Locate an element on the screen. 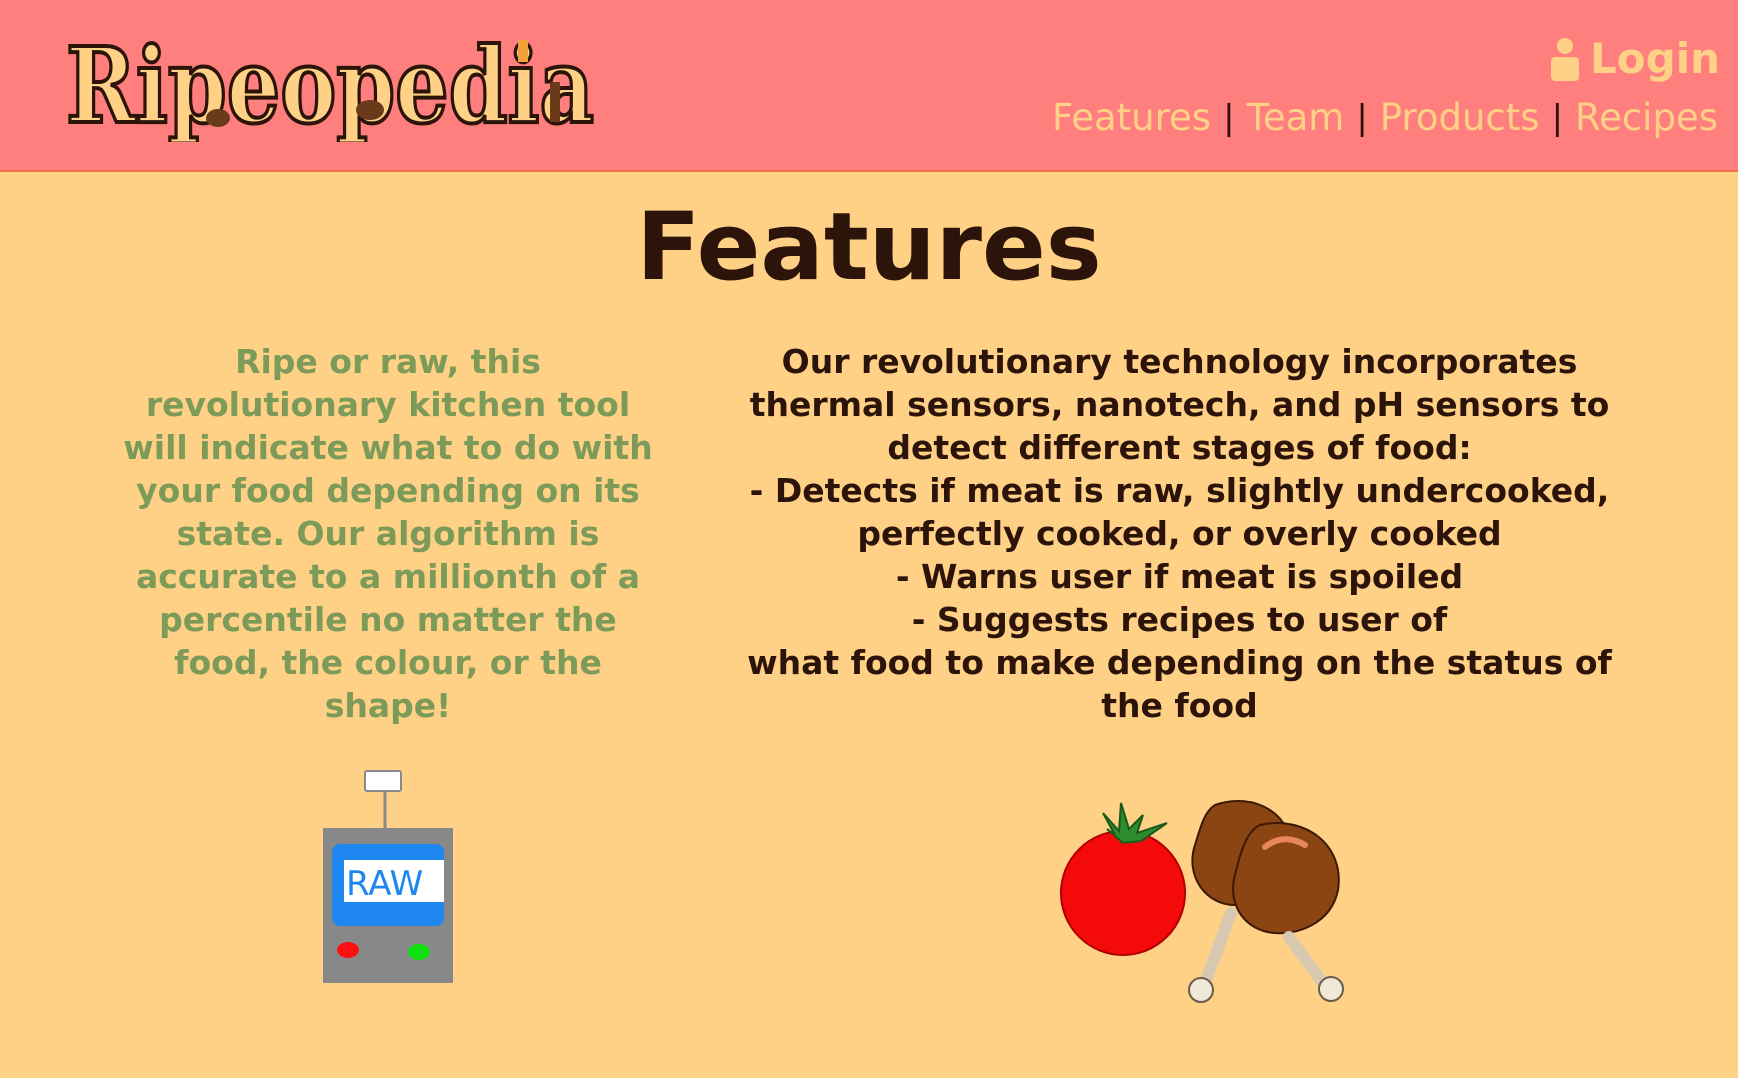  ripeness-meter-illustration: RAW is located at coordinates (388, 876).